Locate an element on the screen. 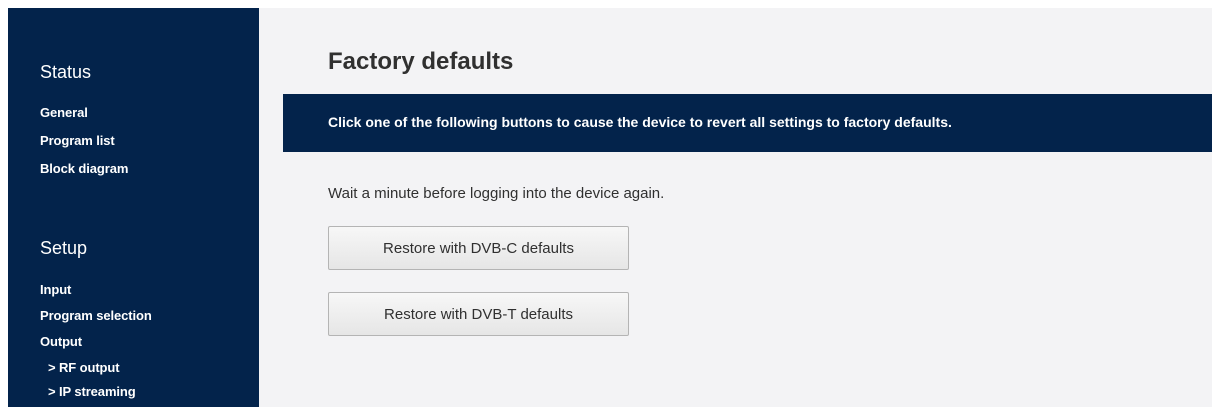 The height and width of the screenshot is (407, 1212). sidebar-item-general: General is located at coordinates (64, 112).